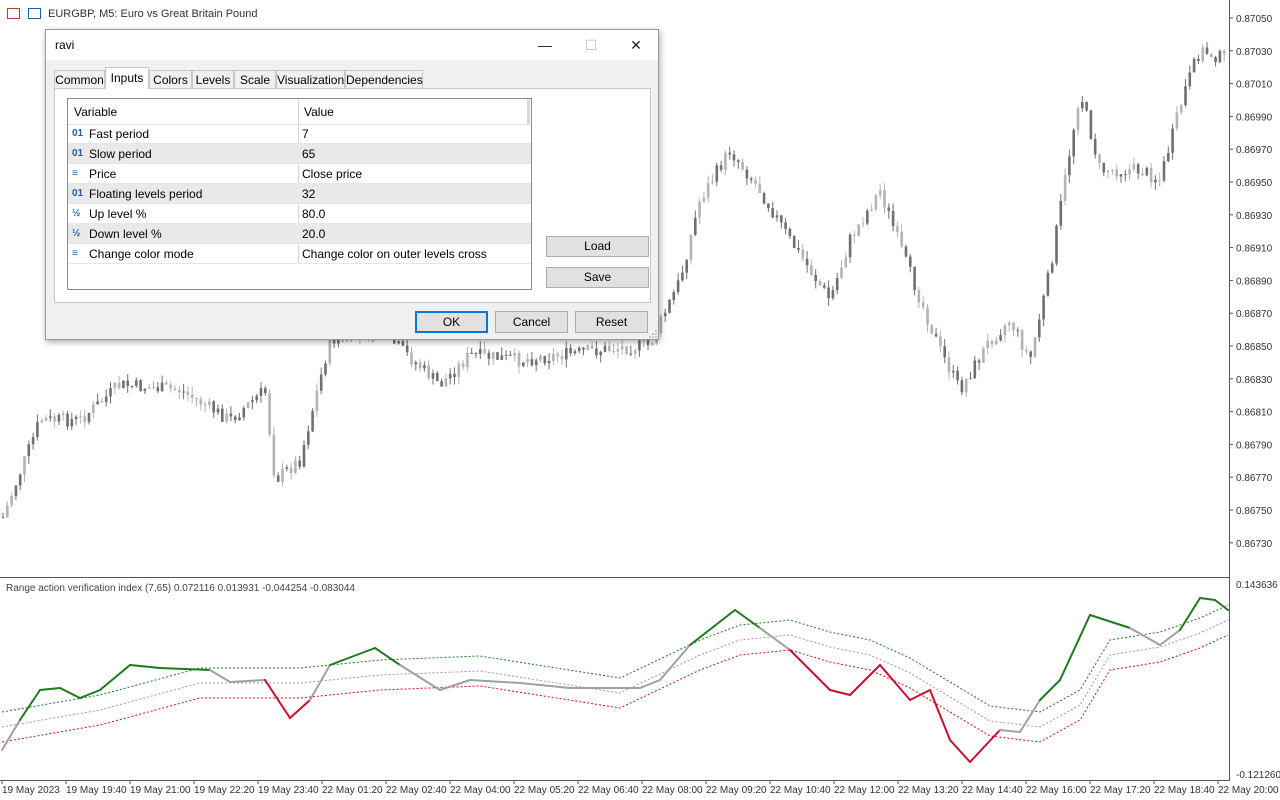 The height and width of the screenshot is (800, 1280). Describe the element at coordinates (545, 45) in the screenshot. I see `minimize-button: —` at that location.